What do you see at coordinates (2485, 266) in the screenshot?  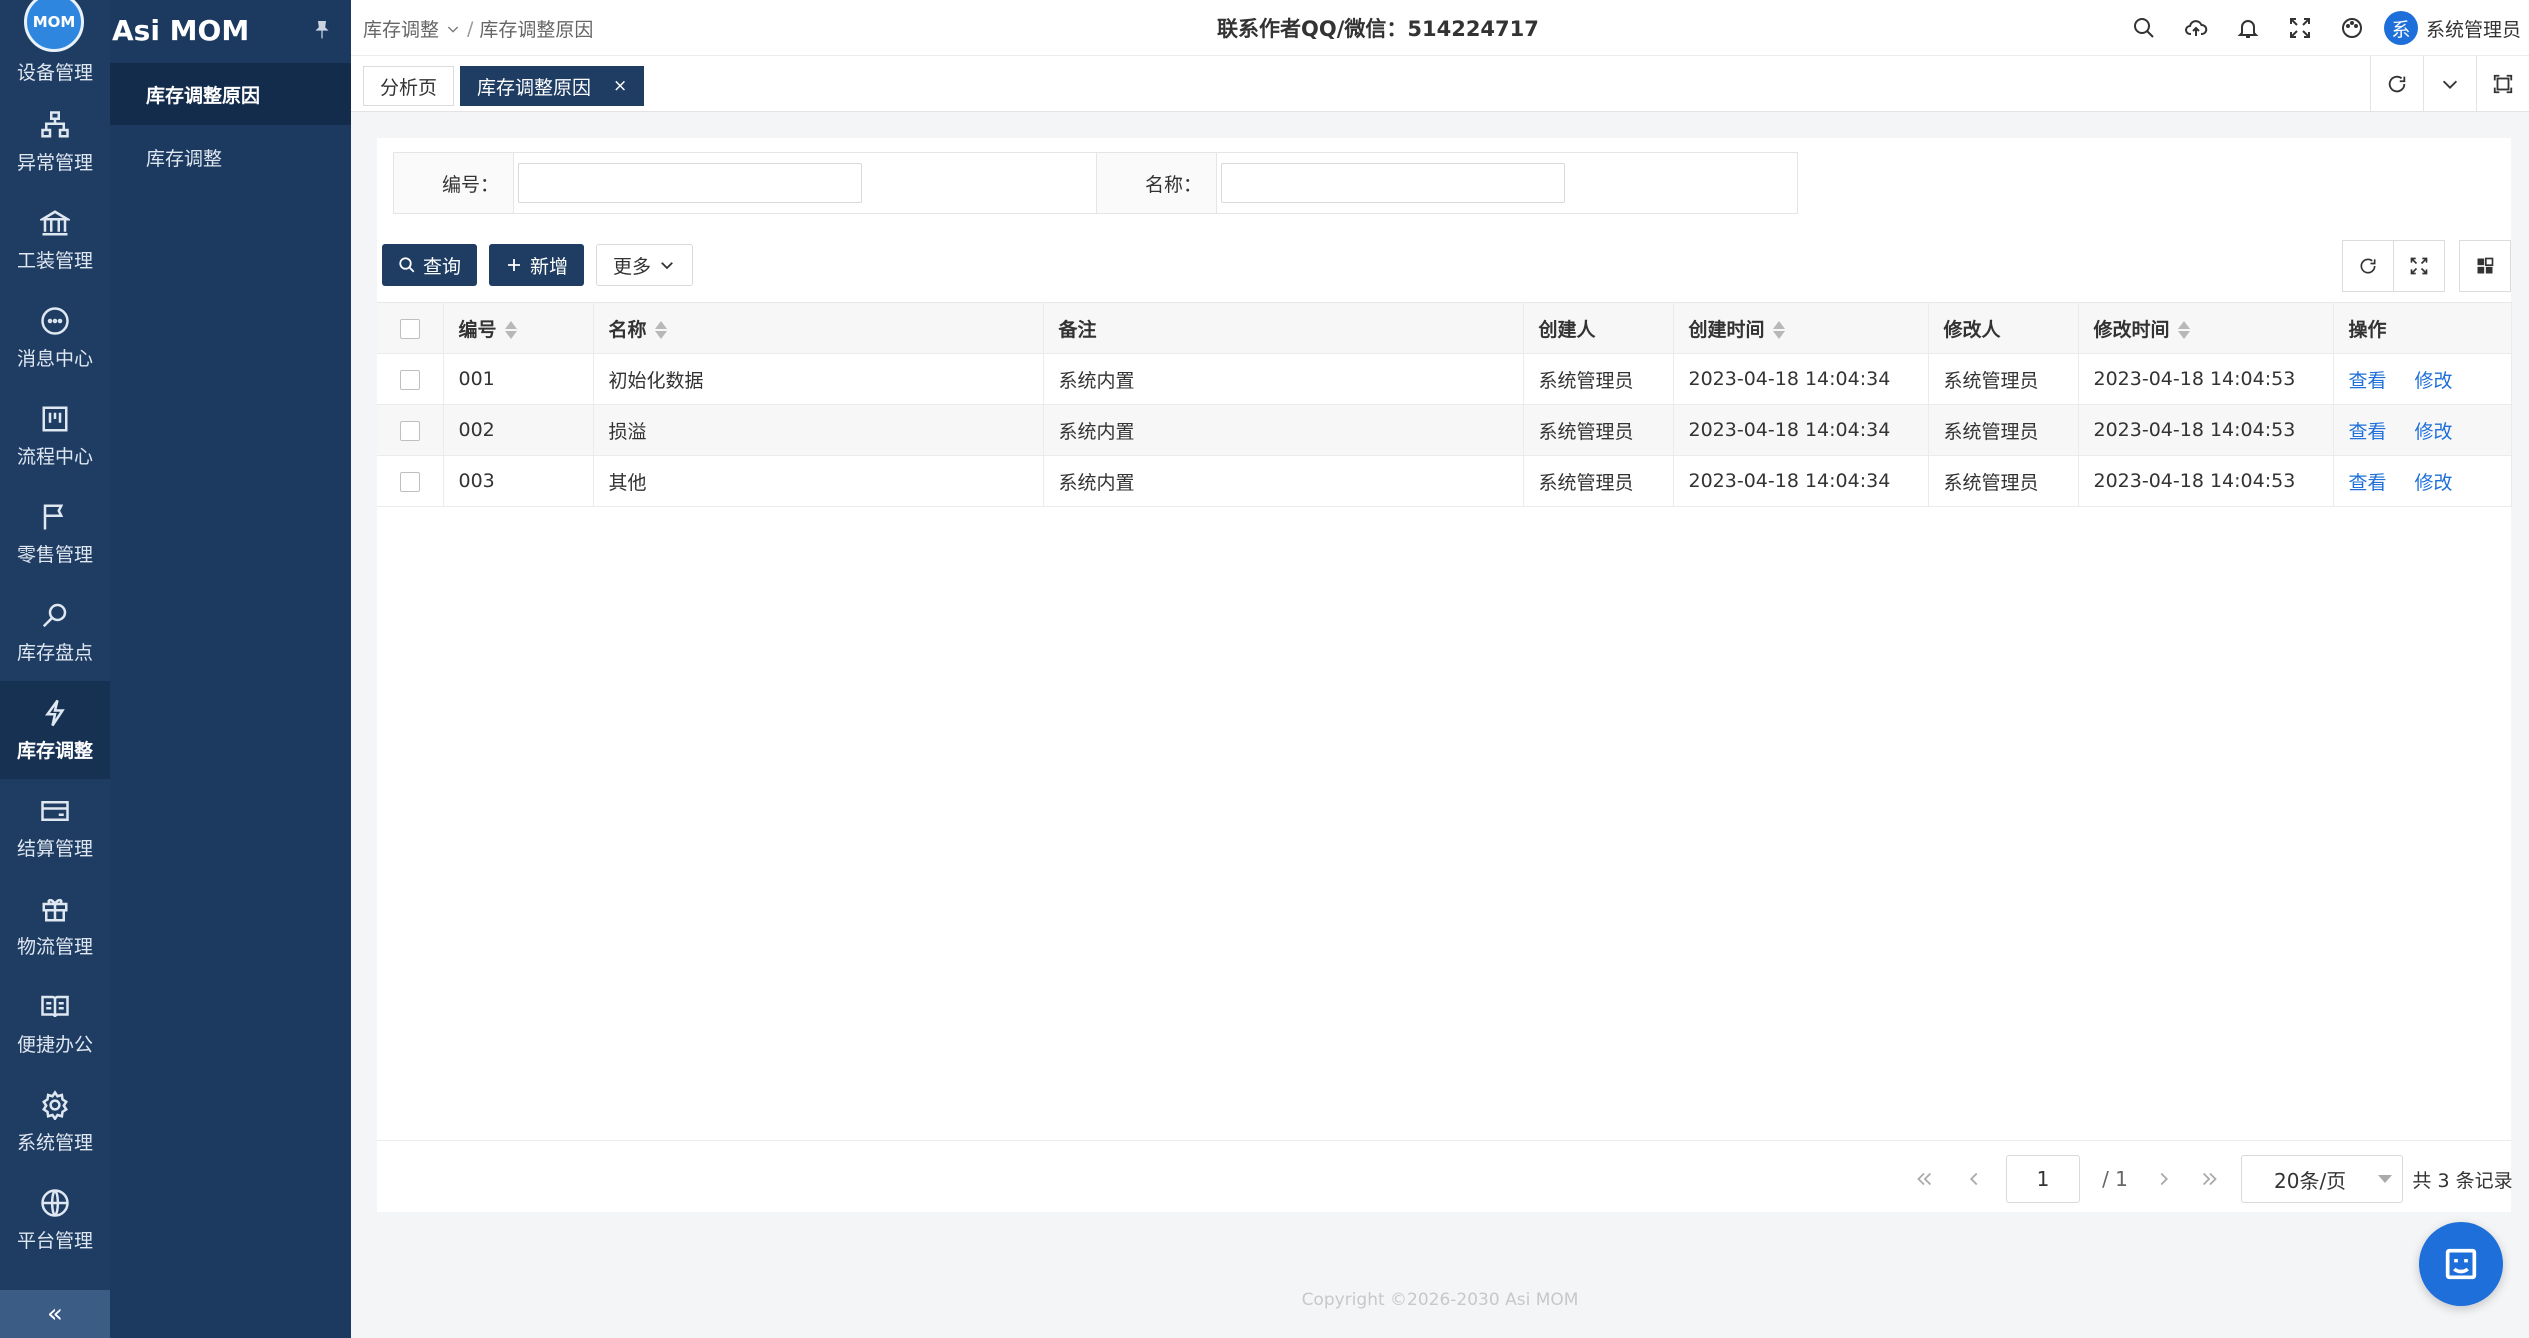 I see `column-settings-button` at bounding box center [2485, 266].